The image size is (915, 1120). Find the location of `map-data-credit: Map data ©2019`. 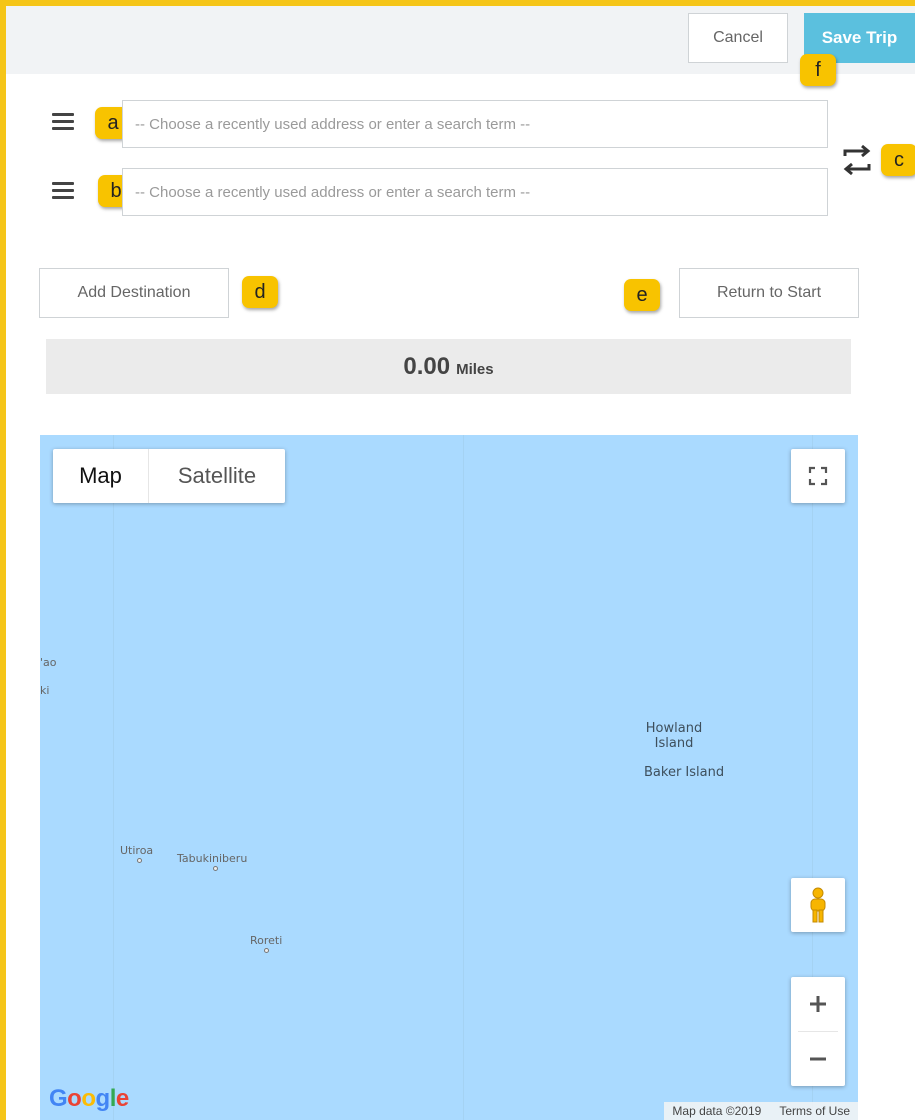

map-data-credit: Map data ©2019 is located at coordinates (717, 1111).